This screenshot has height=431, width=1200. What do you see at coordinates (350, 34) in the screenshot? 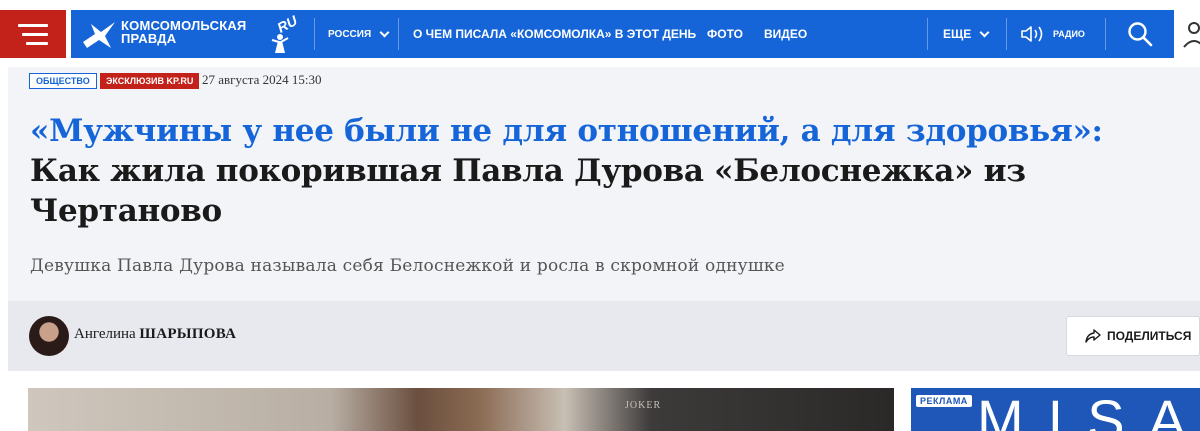
I see `region-label: РОССИЯ` at bounding box center [350, 34].